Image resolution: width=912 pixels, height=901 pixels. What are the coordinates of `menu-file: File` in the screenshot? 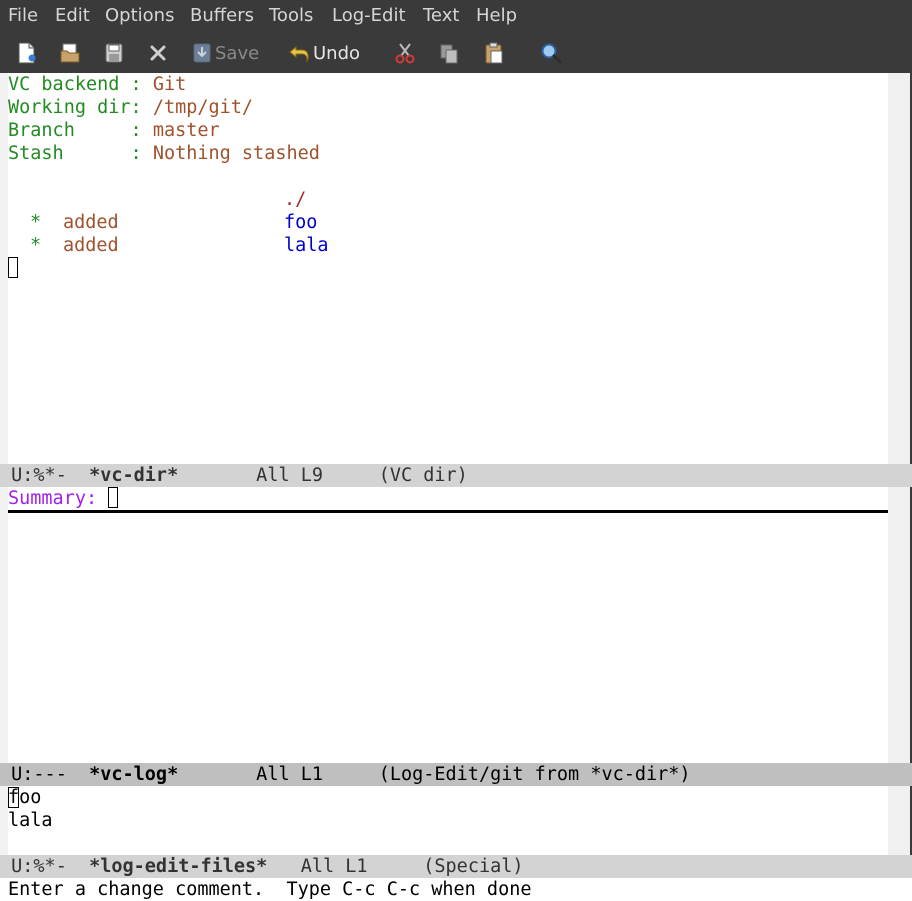 It's located at (23, 15).